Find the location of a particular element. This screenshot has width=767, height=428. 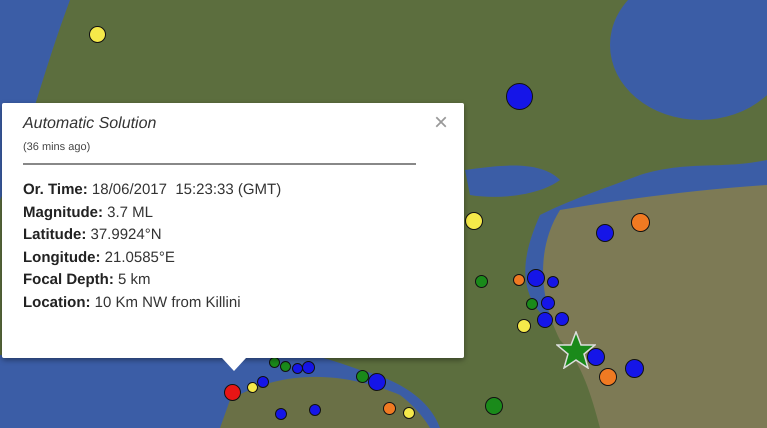

info-line: Or. Time: 18/06/2017 15:23:33 (GMT) is located at coordinates (152, 190).